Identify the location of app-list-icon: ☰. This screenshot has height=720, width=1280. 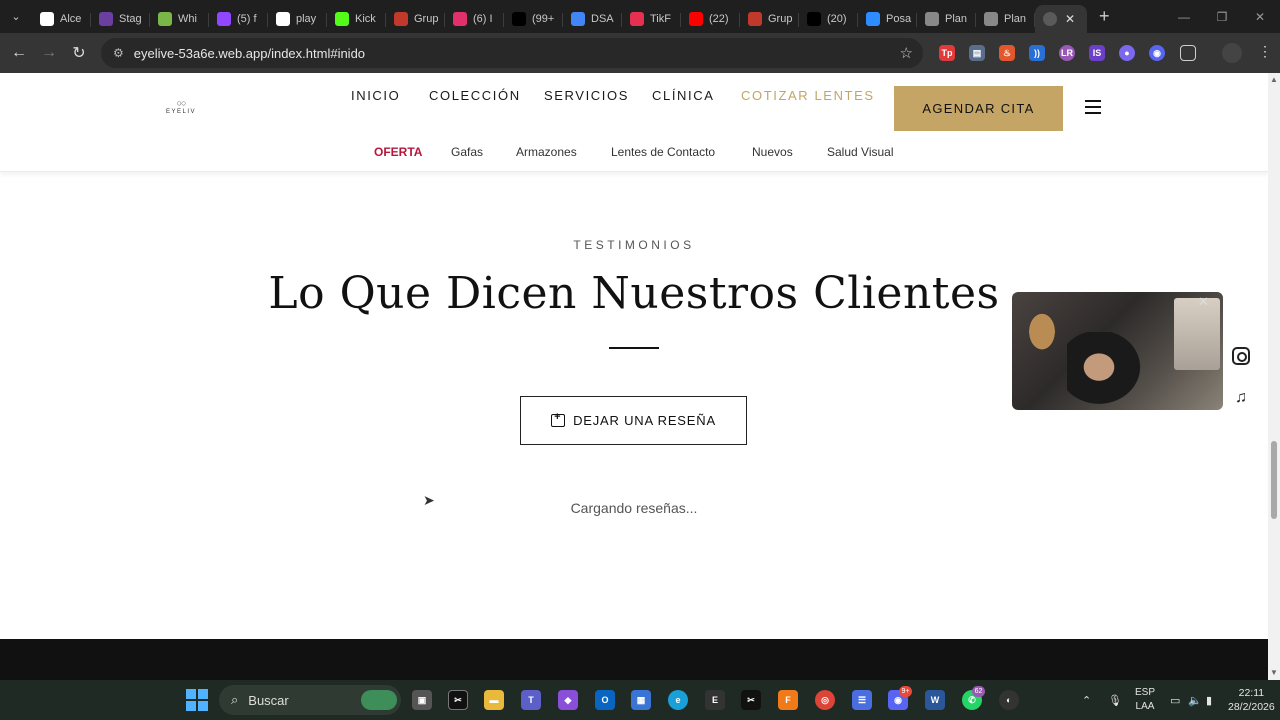
(862, 700).